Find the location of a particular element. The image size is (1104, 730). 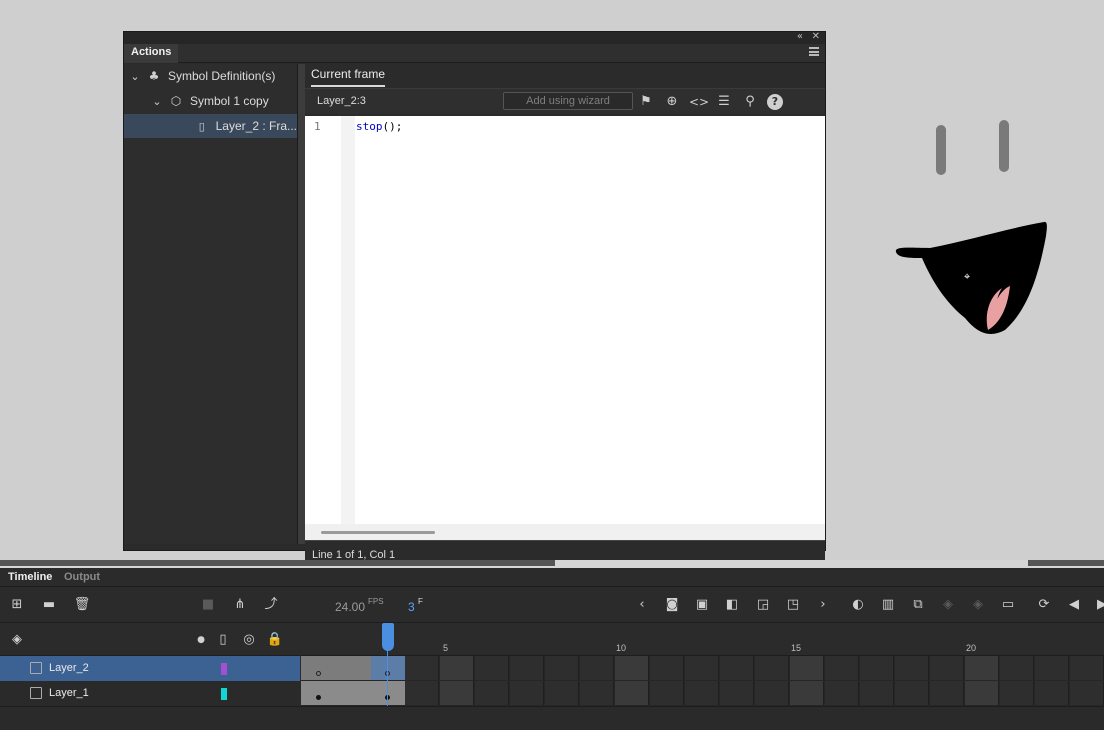

tree-item-symbol-definitions: ⌄ ♣ Symbol Definition(s) is located at coordinates (210, 76).